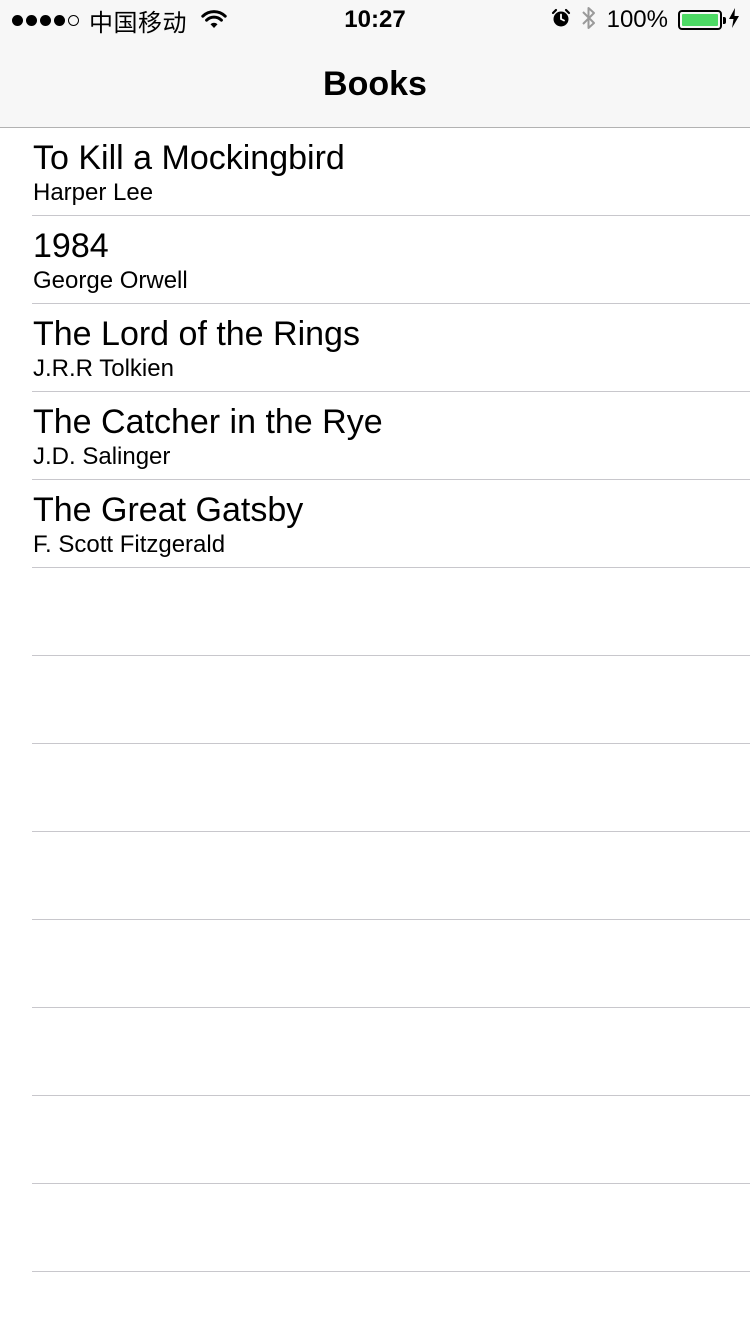  I want to click on book-author: J.R.R Tolkien, so click(103, 368).